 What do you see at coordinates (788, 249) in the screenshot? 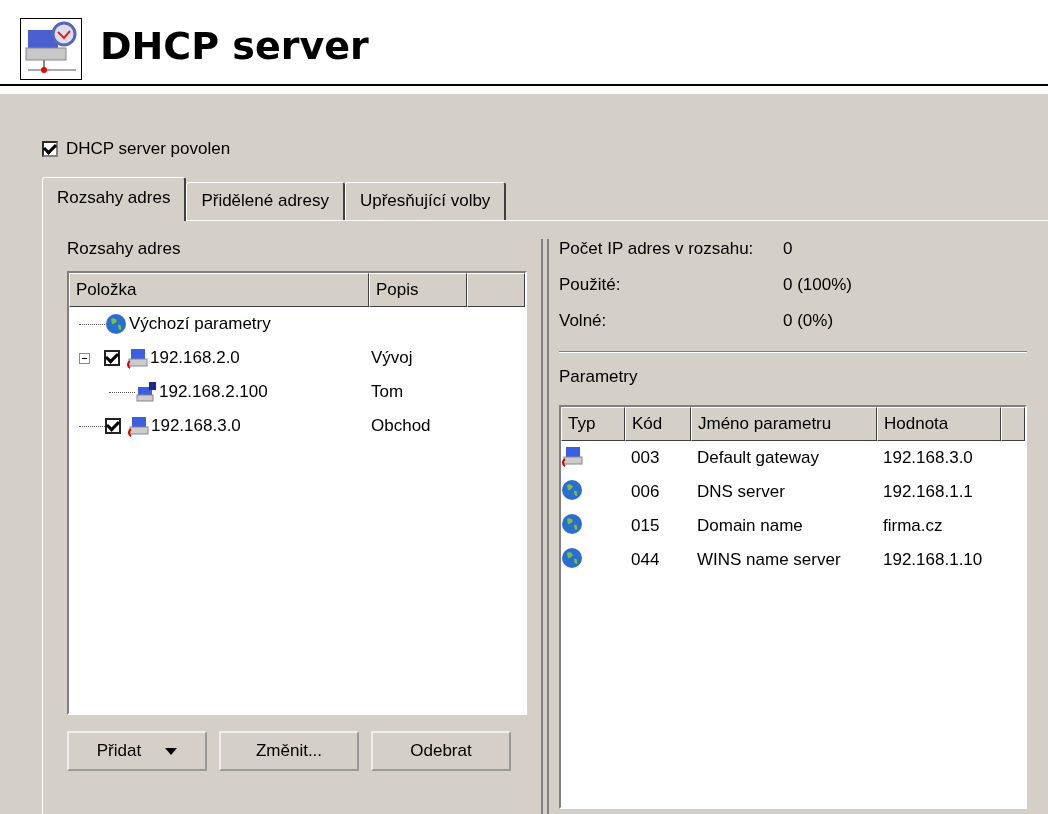
I see `stat-value: 0` at bounding box center [788, 249].